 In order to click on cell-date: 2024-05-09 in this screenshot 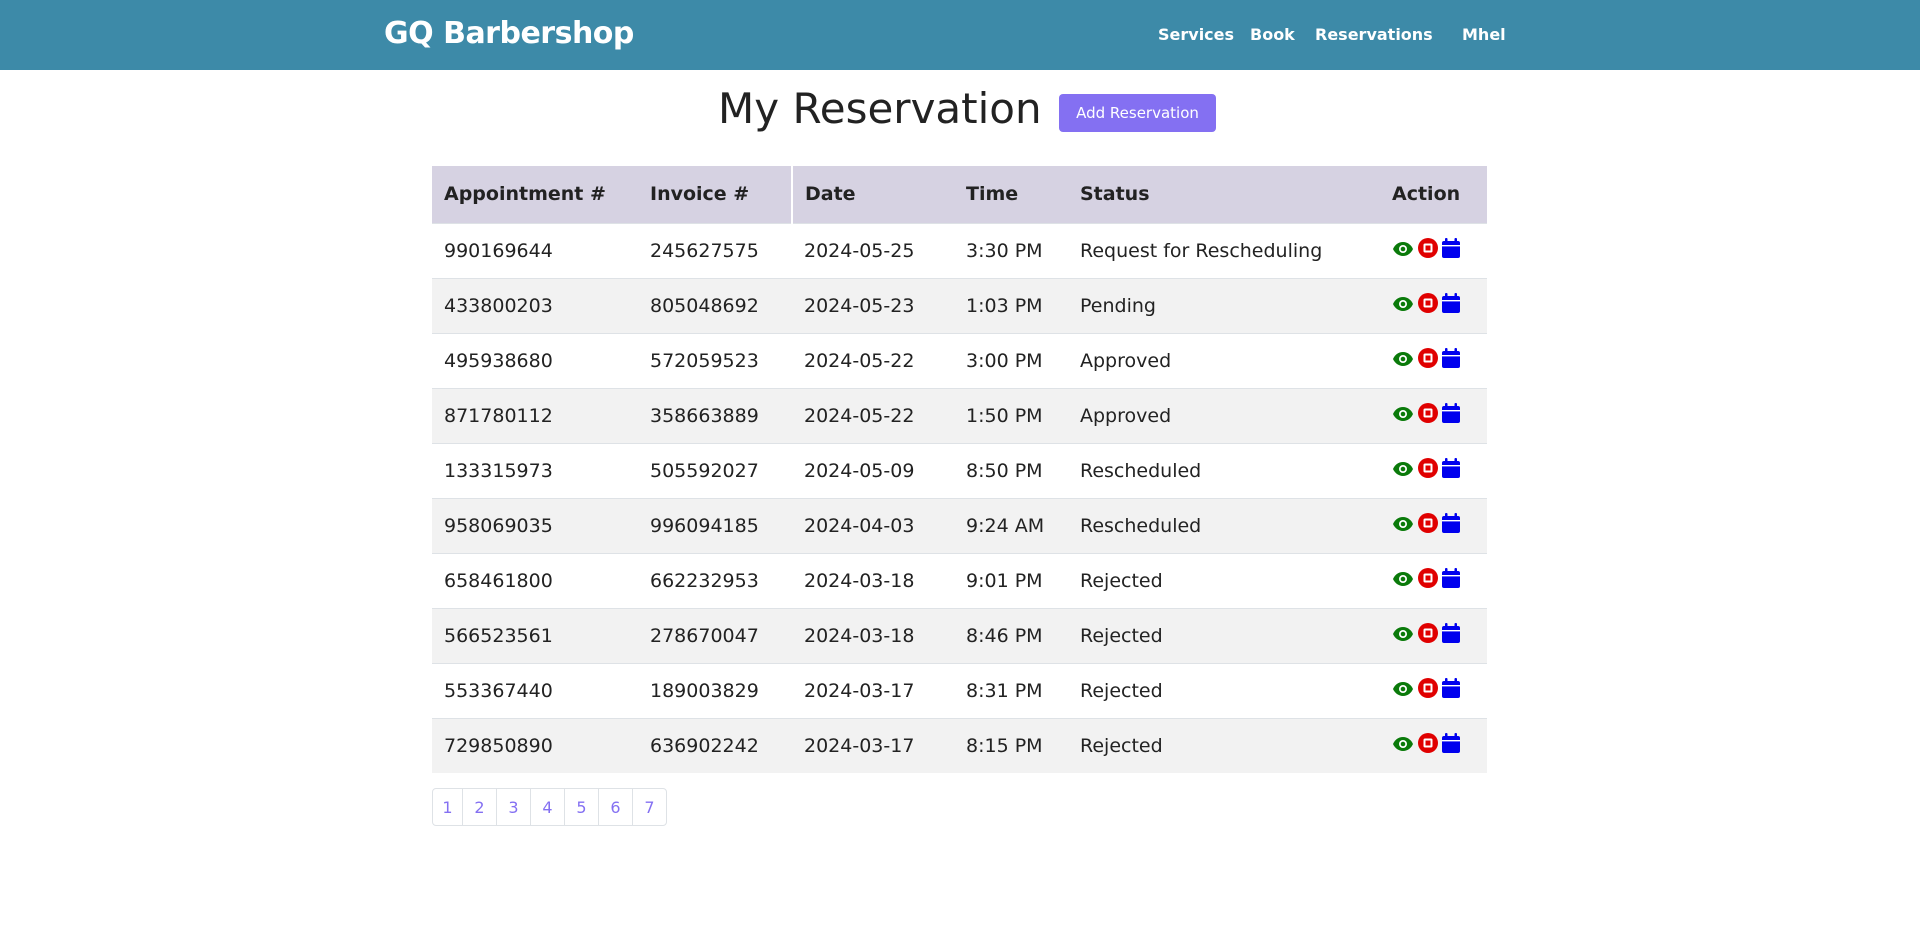, I will do `click(859, 470)`.